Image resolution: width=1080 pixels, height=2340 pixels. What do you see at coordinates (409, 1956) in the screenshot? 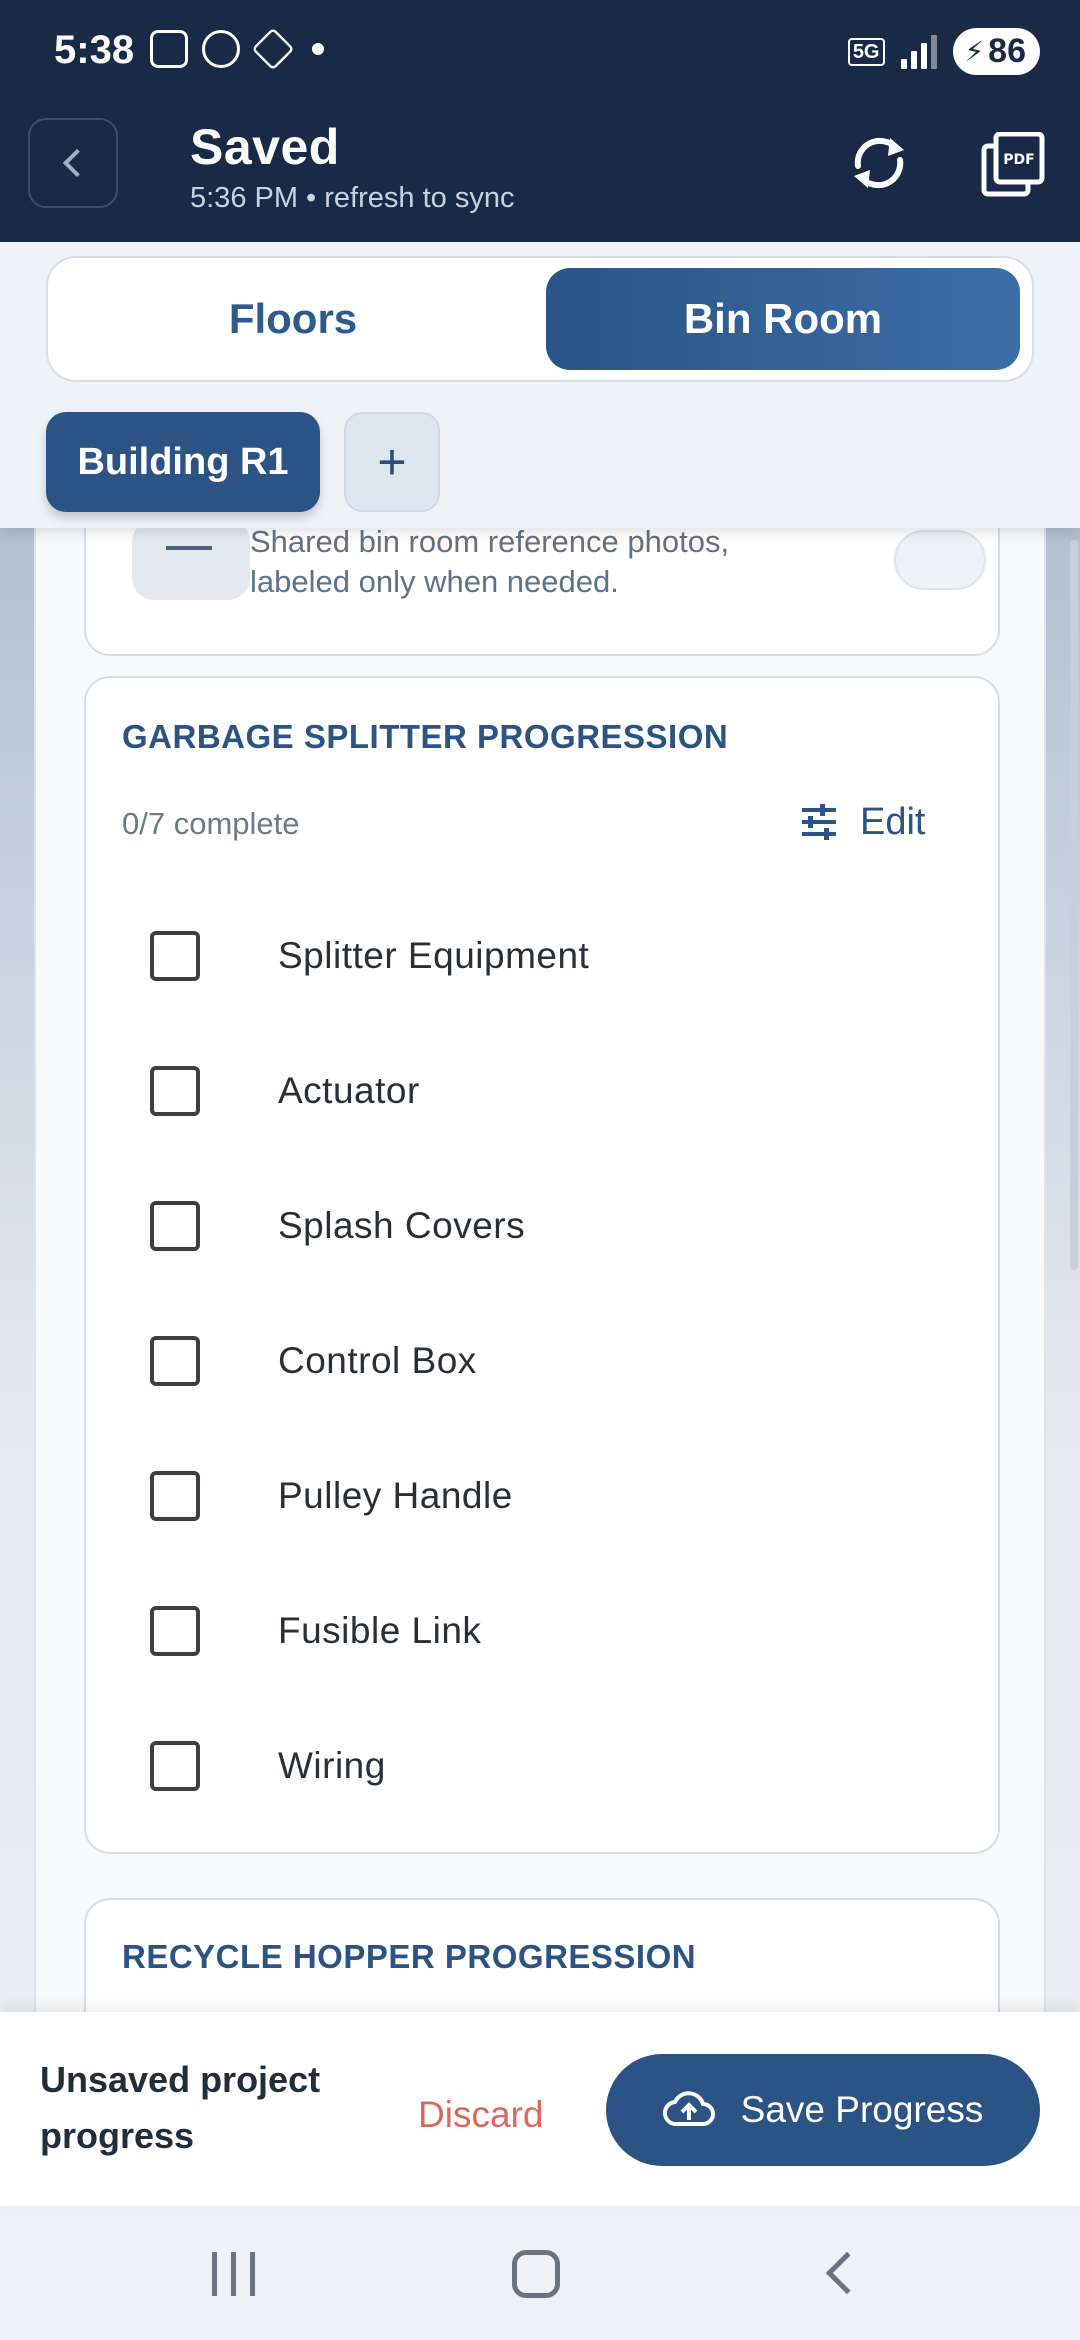
I see `section-title: RECYCLE HOPPER PROGRESSION` at bounding box center [409, 1956].